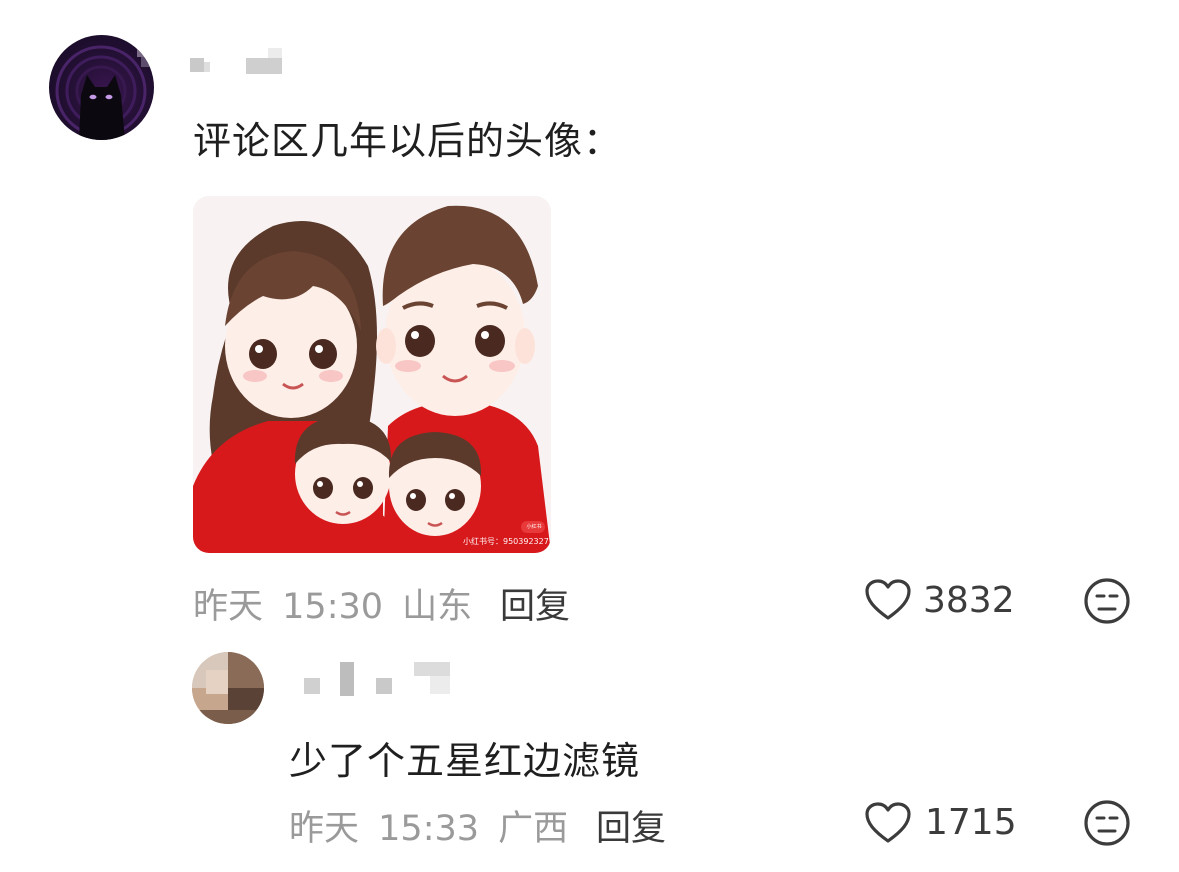 The width and height of the screenshot is (1179, 872). What do you see at coordinates (535, 603) in the screenshot?
I see `reply-button: 回复` at bounding box center [535, 603].